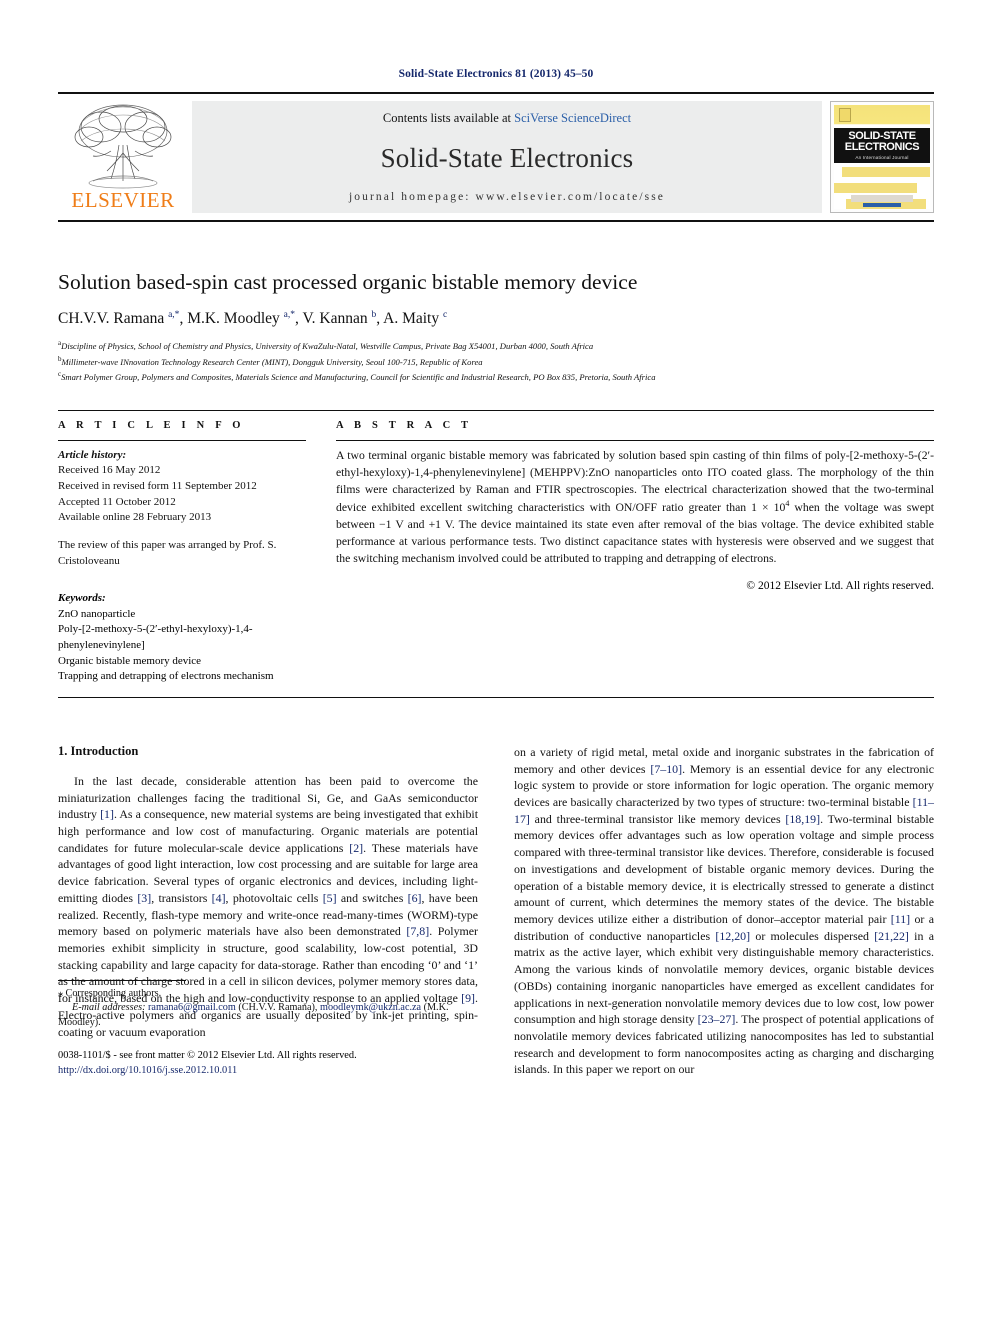 The width and height of the screenshot is (992, 1323). What do you see at coordinates (98, 750) in the screenshot?
I see `section-heading-introduction: 1. Introduction` at bounding box center [98, 750].